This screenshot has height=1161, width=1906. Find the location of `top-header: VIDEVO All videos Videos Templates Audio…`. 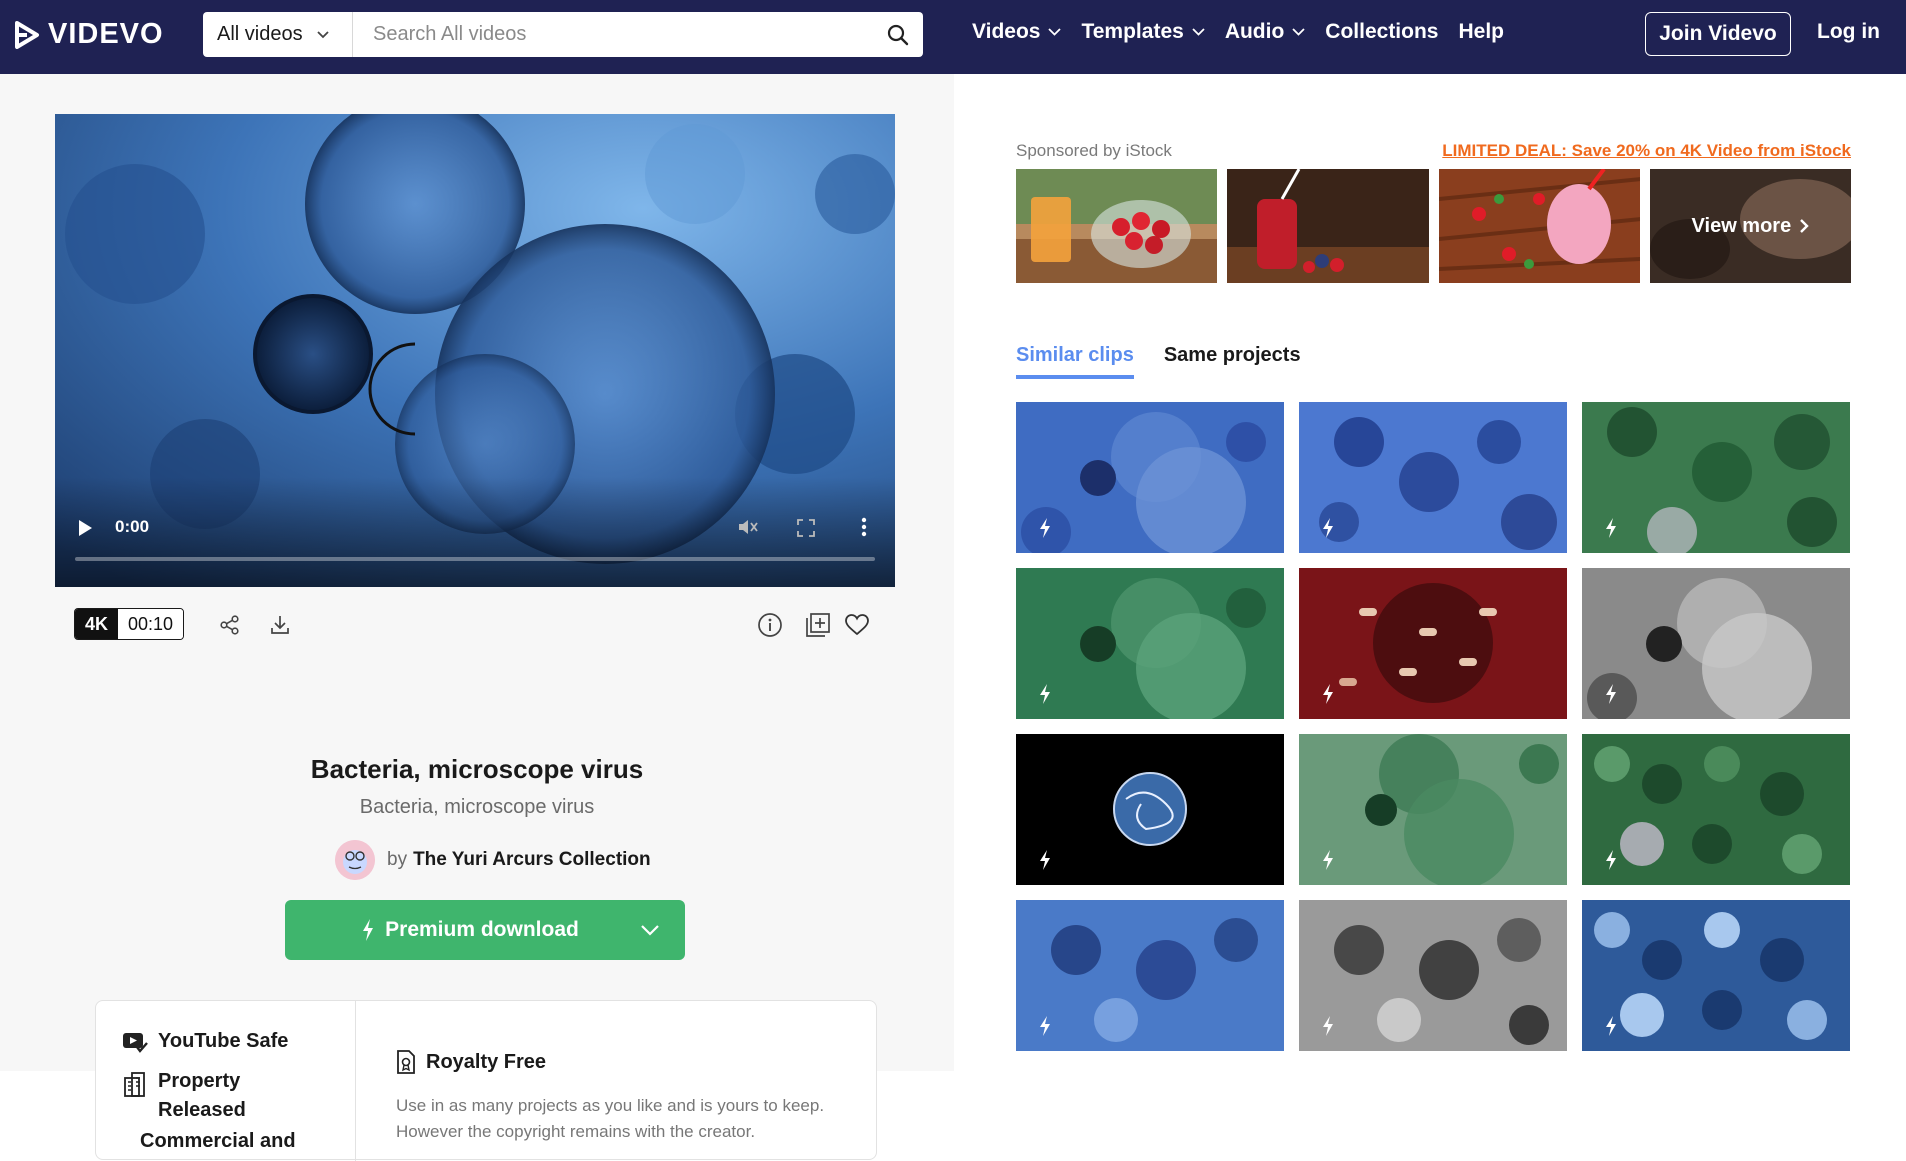

top-header: VIDEVO All videos Videos Templates Audio… is located at coordinates (953, 37).